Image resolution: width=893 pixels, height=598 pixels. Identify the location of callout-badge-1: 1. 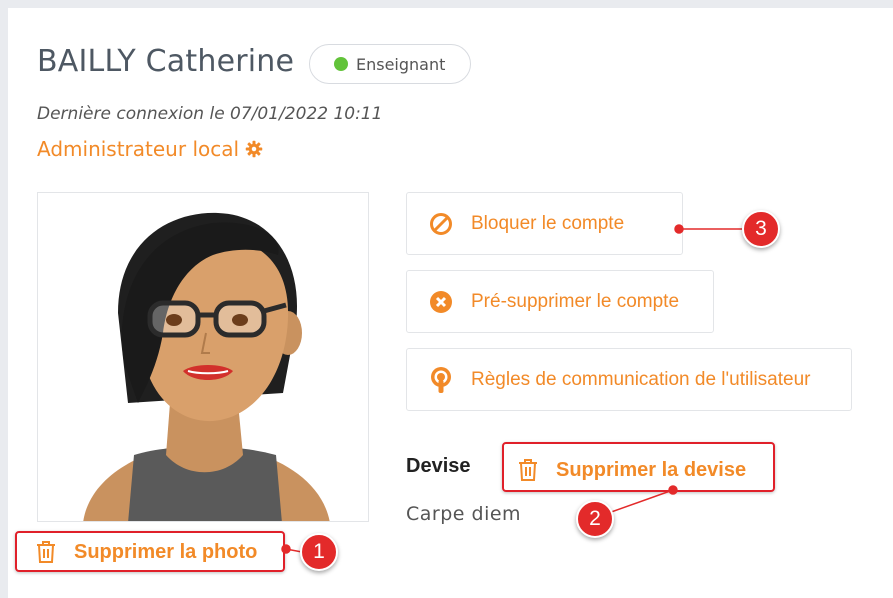
(319, 552).